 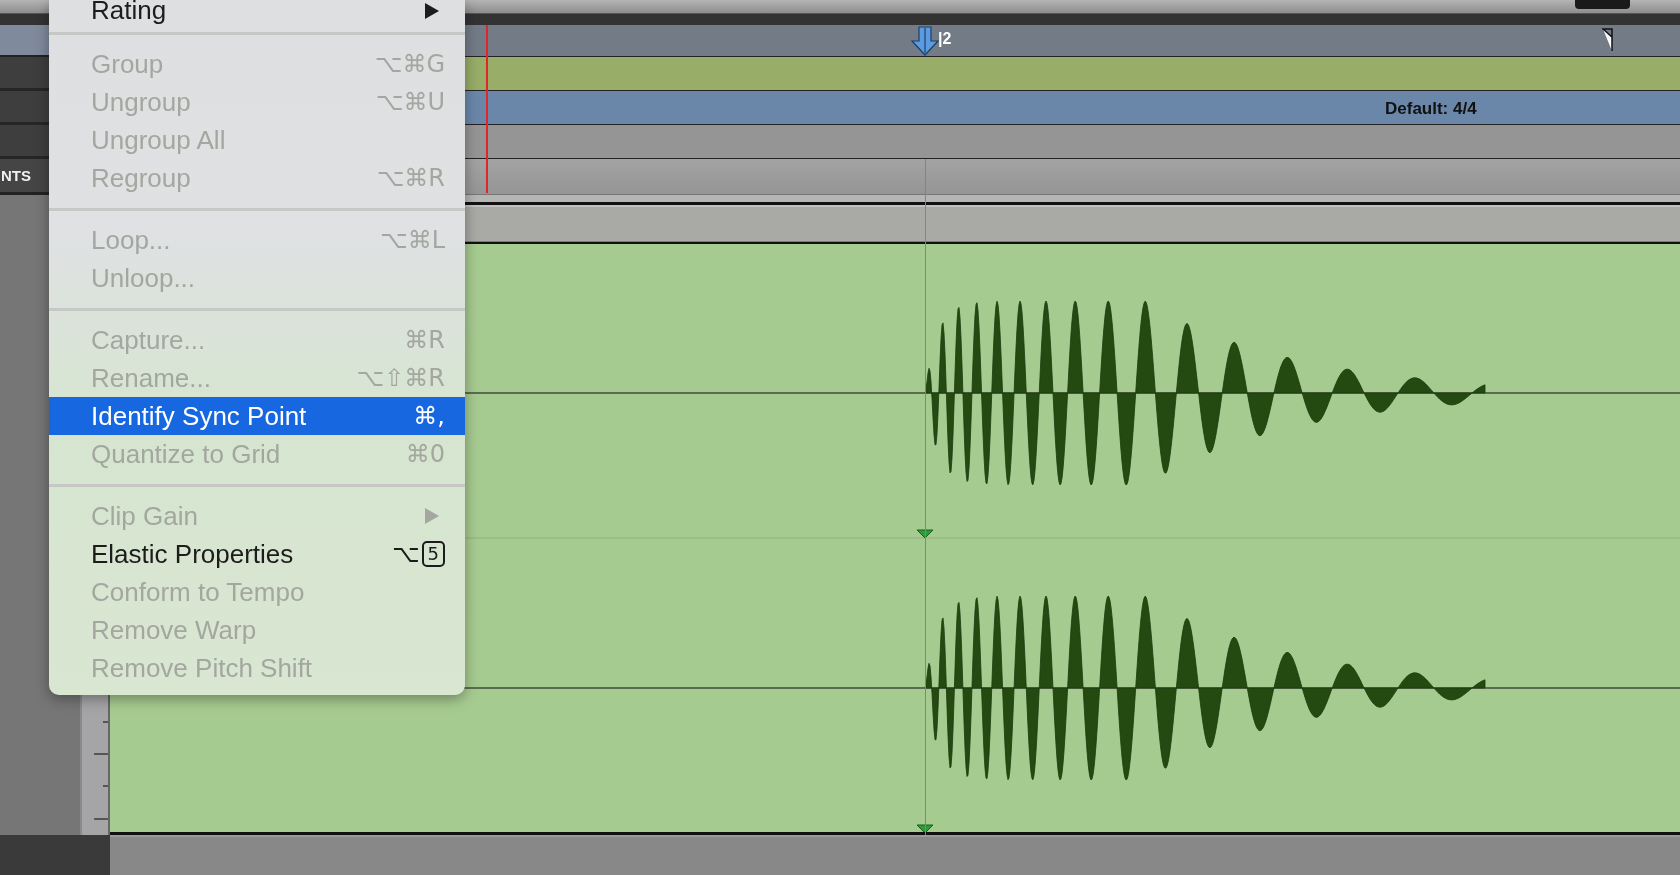 What do you see at coordinates (257, 416) in the screenshot?
I see `menu-item: Identify Sync Point ⌘,` at bounding box center [257, 416].